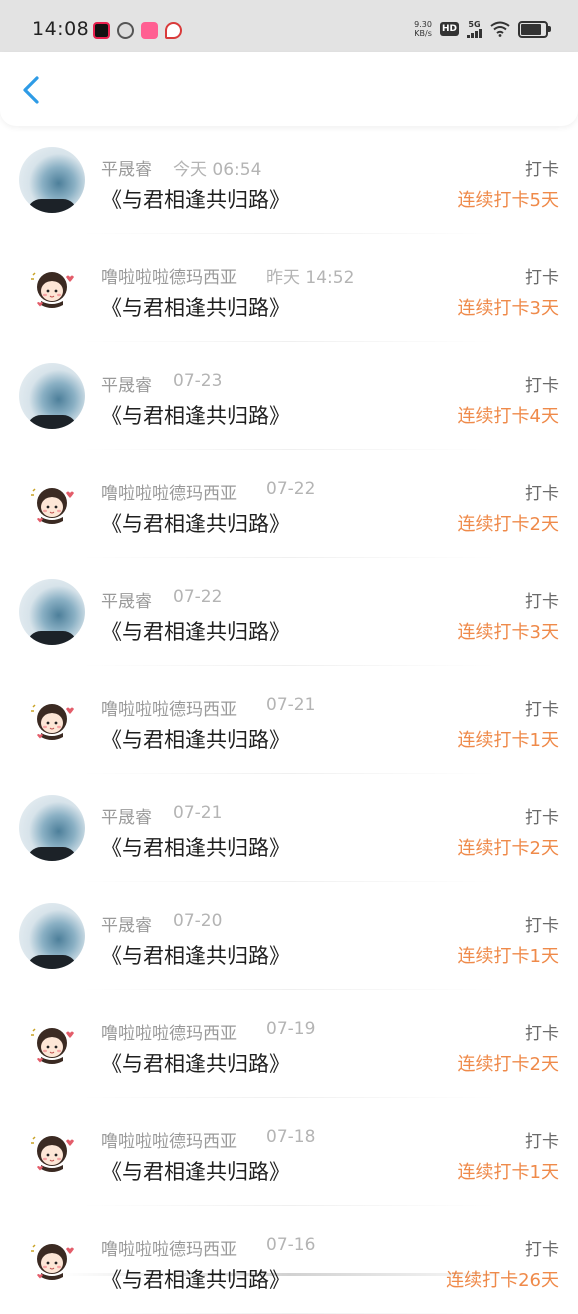  I want to click on list-item: 平晟睿 今天 06:54 《与君相逢共归路》 打卡连续打卡5天, so click(289, 180).